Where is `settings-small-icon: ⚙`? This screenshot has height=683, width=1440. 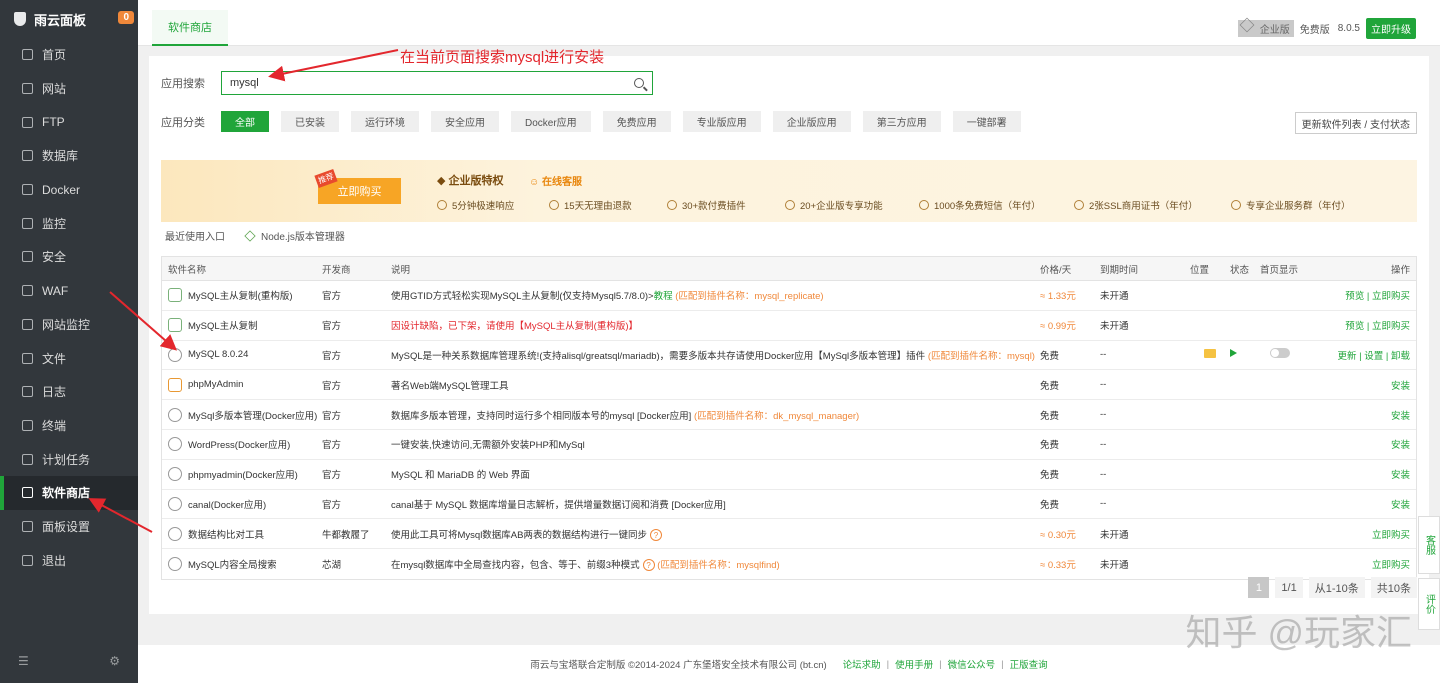 settings-small-icon: ⚙ is located at coordinates (114, 661).